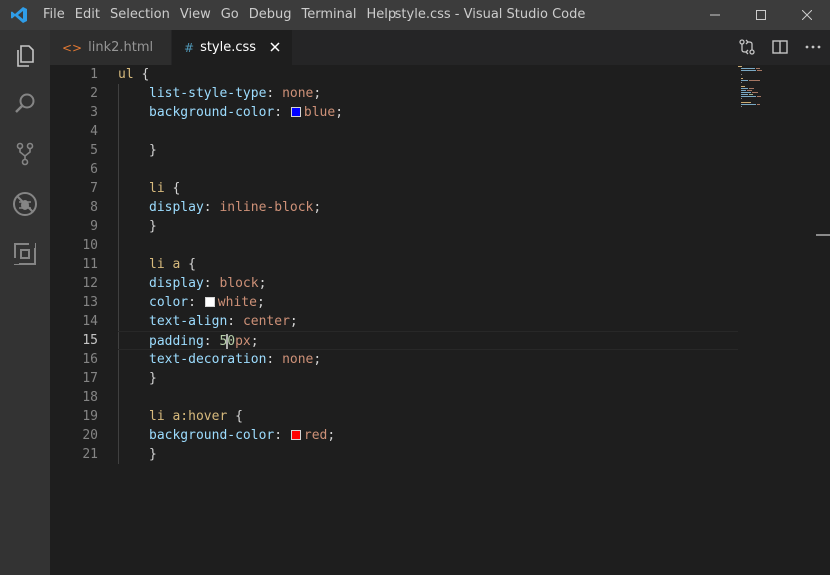 The width and height of the screenshot is (830, 575). I want to click on line-number: 4, so click(94, 131).